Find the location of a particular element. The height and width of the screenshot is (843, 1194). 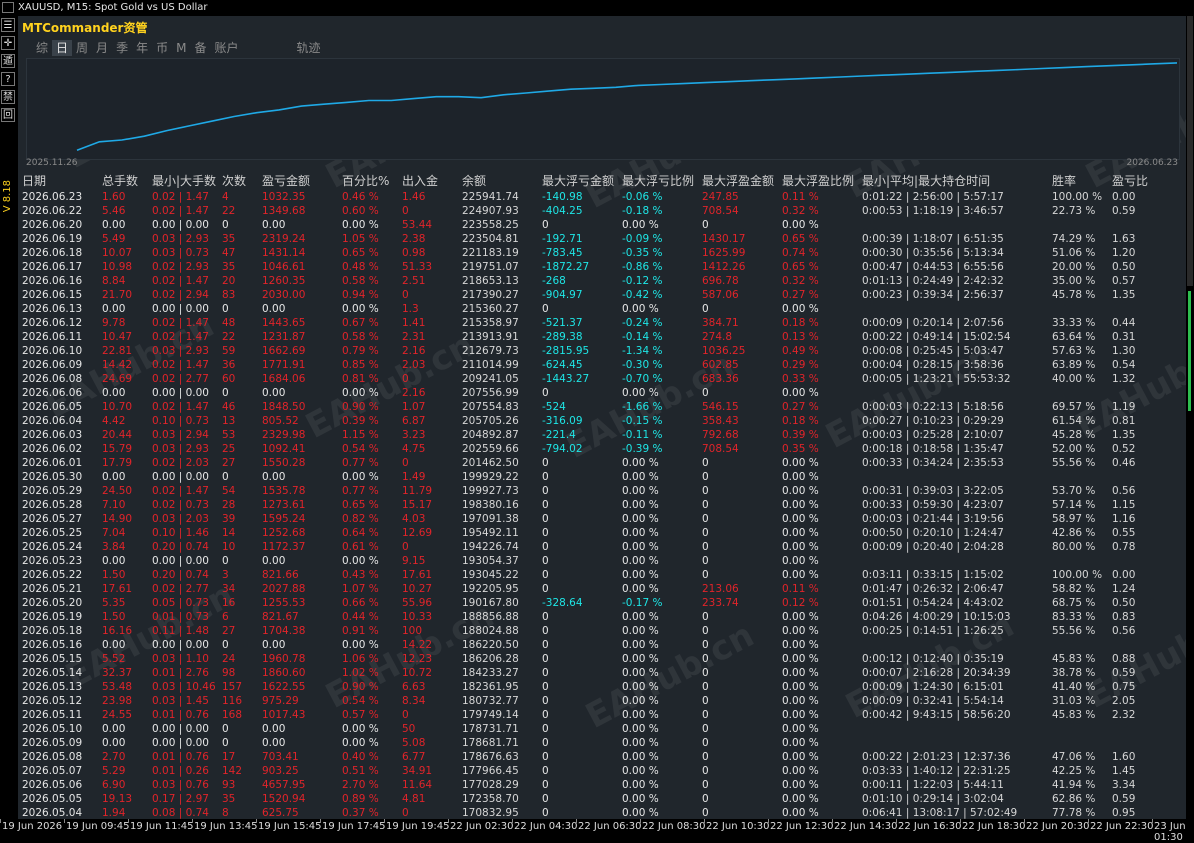

column-header: 最大浮盈金额 is located at coordinates (738, 181).